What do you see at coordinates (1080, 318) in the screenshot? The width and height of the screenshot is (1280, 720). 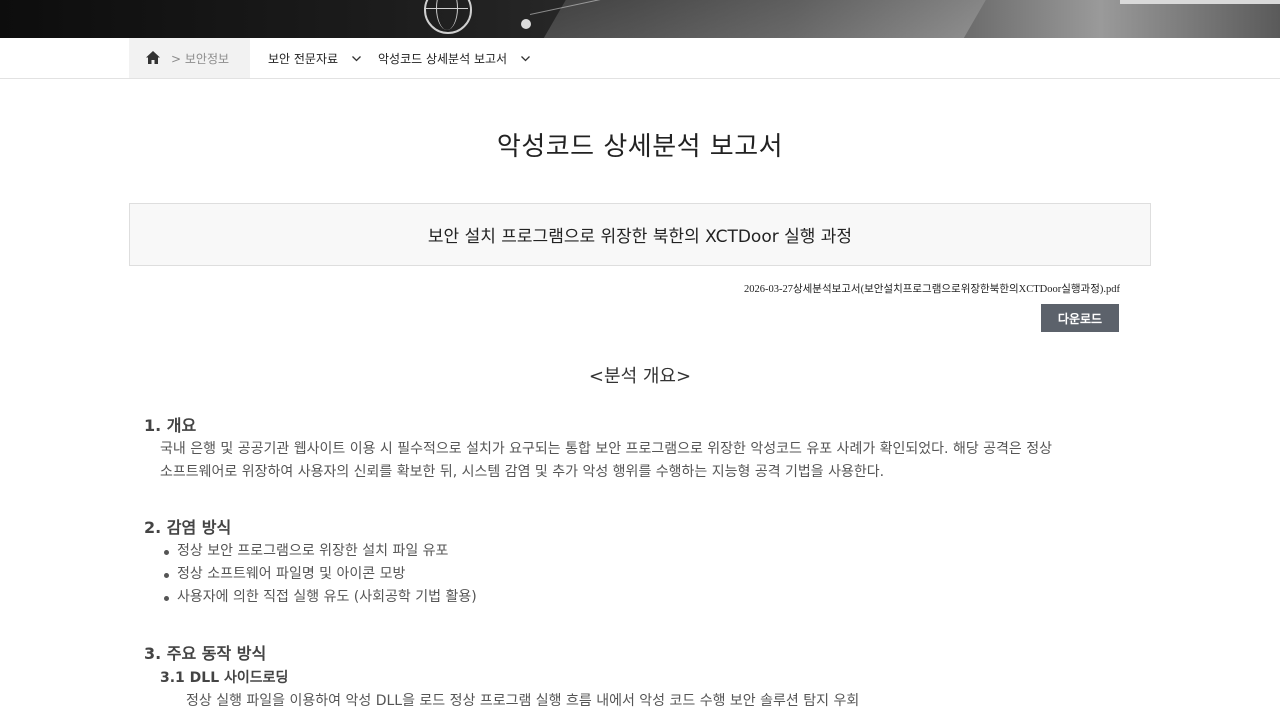 I see `download-button: 다운로드` at bounding box center [1080, 318].